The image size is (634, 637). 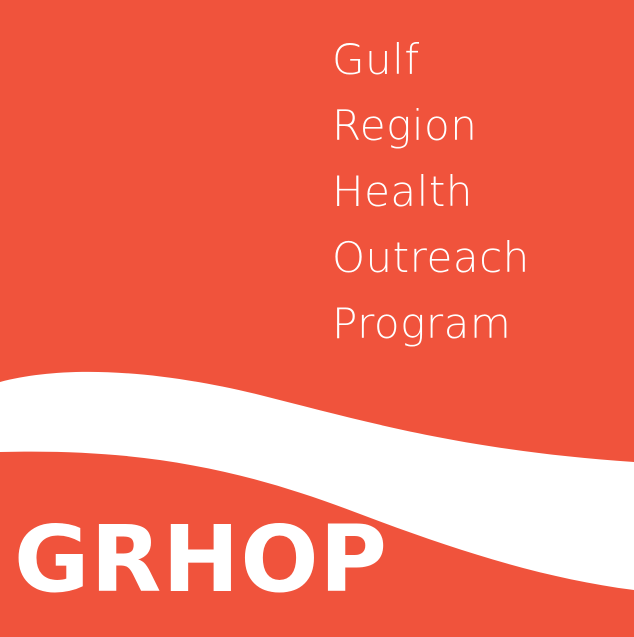 I want to click on program-name-line: Gulf, so click(x=376, y=59).